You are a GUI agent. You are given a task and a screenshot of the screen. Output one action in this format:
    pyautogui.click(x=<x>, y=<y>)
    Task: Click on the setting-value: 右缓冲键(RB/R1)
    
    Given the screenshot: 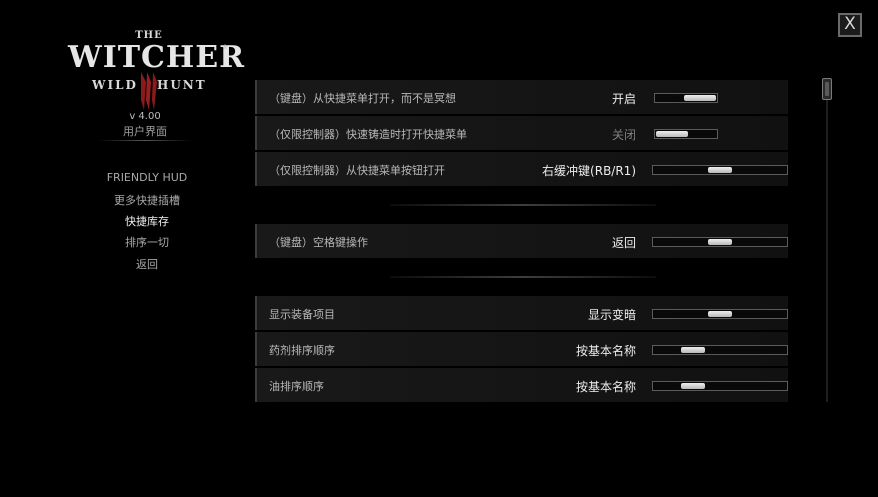 What is the action you would take?
    pyautogui.click(x=589, y=171)
    